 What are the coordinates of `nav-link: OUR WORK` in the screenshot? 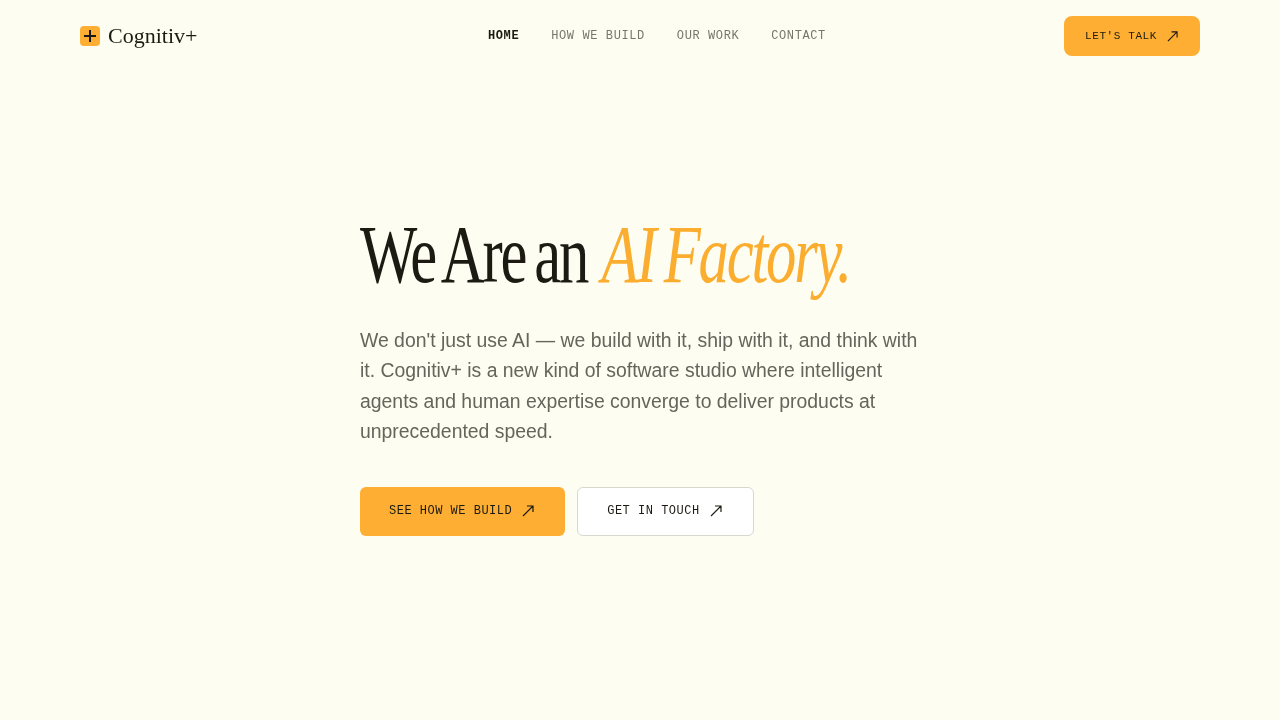 It's located at (708, 36).